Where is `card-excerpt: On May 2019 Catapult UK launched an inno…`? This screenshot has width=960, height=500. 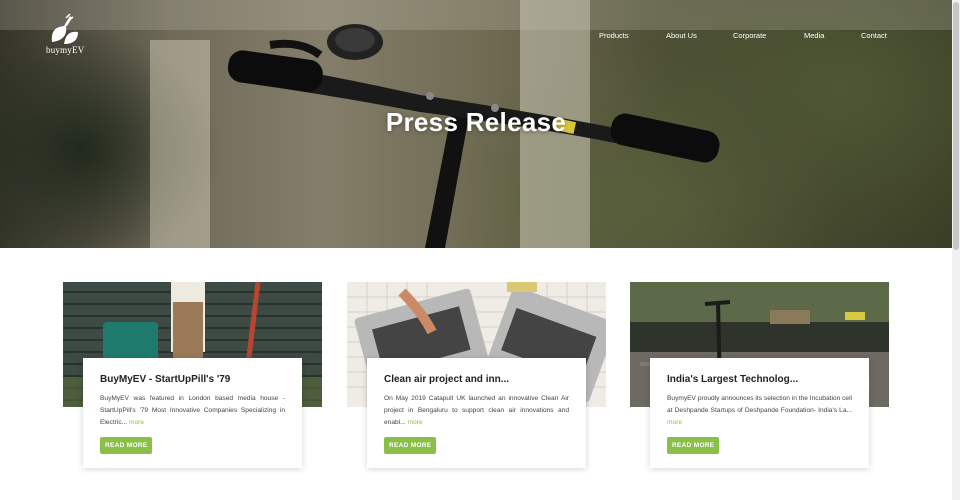 card-excerpt: On May 2019 Catapult UK launched an inno… is located at coordinates (476, 410).